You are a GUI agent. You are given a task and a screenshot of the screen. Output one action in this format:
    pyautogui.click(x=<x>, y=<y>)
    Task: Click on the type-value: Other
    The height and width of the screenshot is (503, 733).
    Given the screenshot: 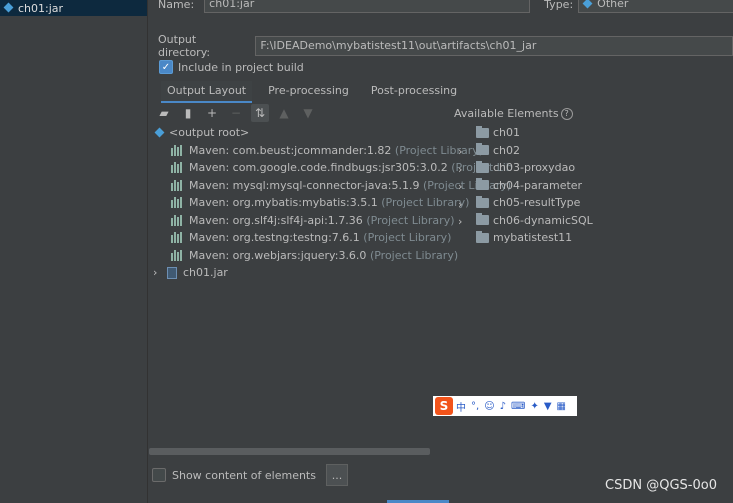 What is the action you would take?
    pyautogui.click(x=613, y=5)
    